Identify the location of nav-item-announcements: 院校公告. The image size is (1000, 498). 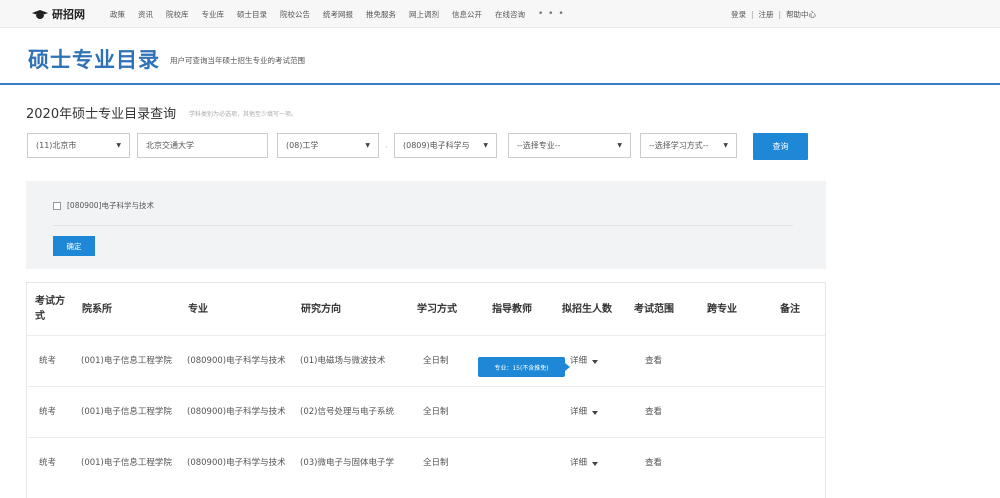
(295, 14).